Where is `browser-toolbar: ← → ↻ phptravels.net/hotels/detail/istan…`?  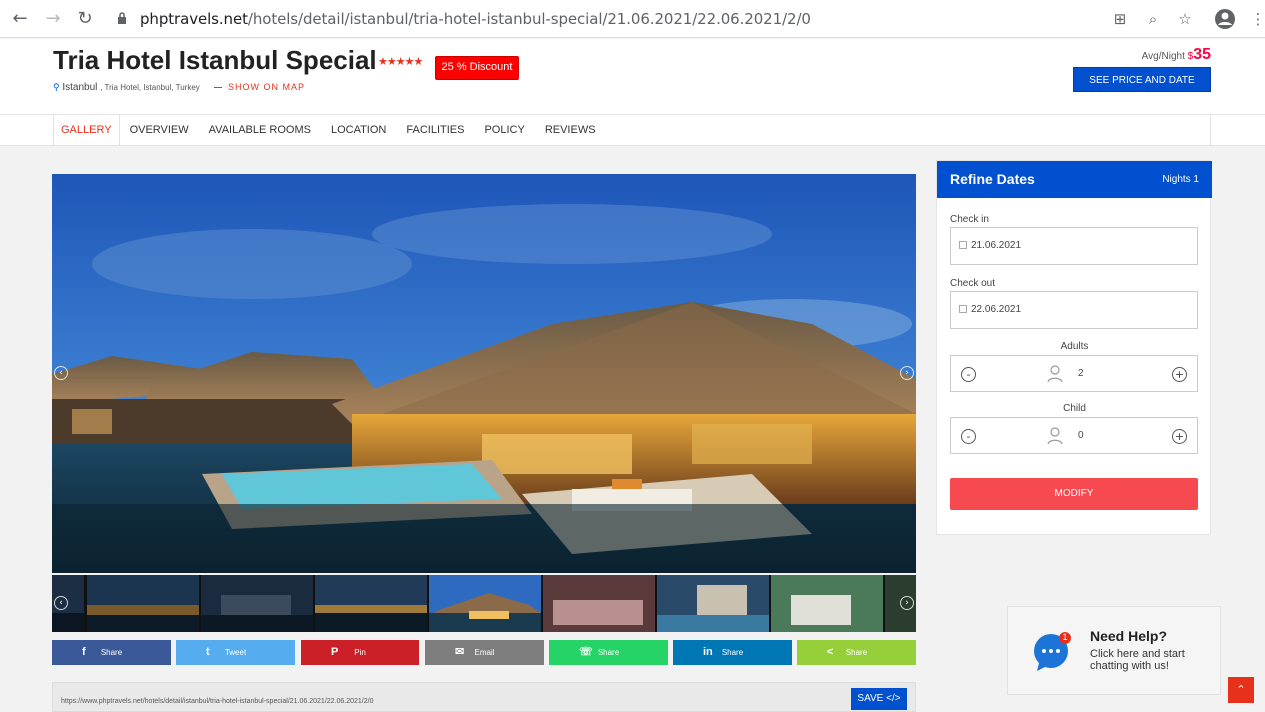 browser-toolbar: ← → ↻ phptravels.net/hotels/detail/istan… is located at coordinates (632, 19).